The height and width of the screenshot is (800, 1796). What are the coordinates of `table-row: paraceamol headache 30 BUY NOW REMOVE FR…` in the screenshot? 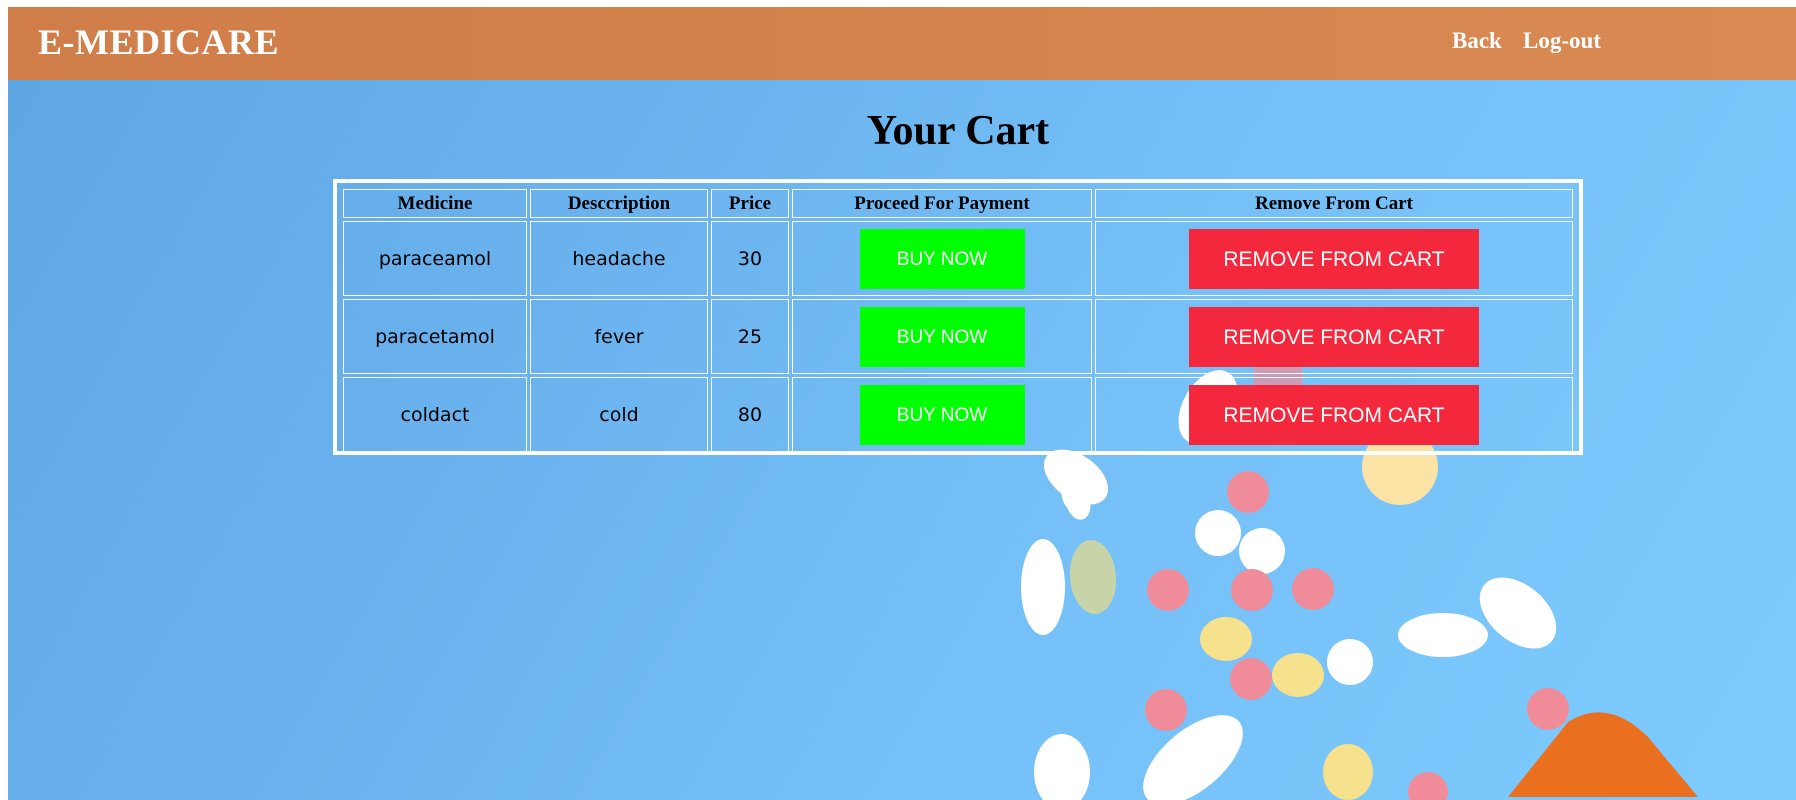 It's located at (958, 258).